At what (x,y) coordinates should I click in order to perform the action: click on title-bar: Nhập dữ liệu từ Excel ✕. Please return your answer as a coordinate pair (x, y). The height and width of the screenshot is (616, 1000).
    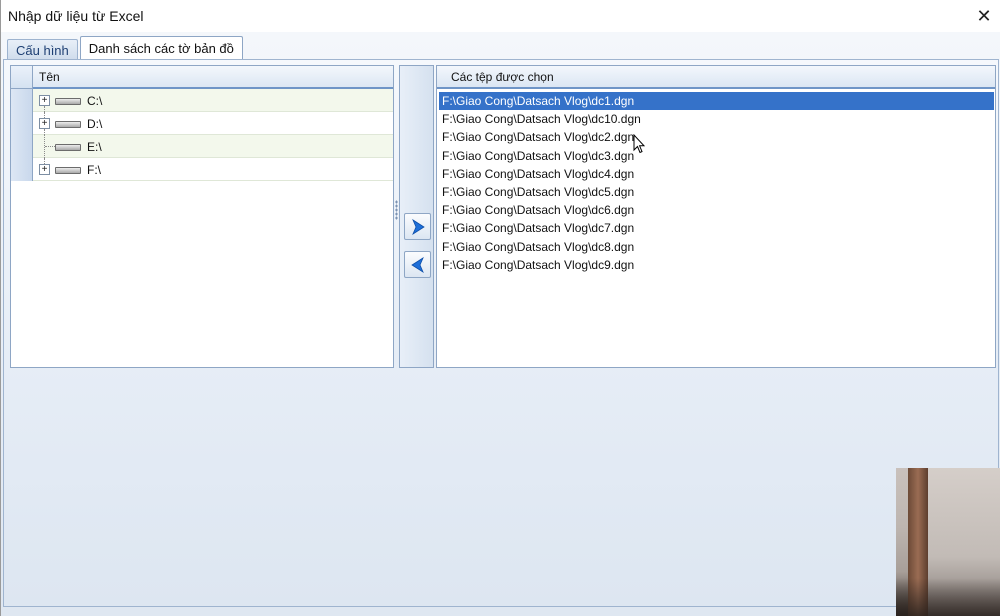
    Looking at the image, I should click on (500, 16).